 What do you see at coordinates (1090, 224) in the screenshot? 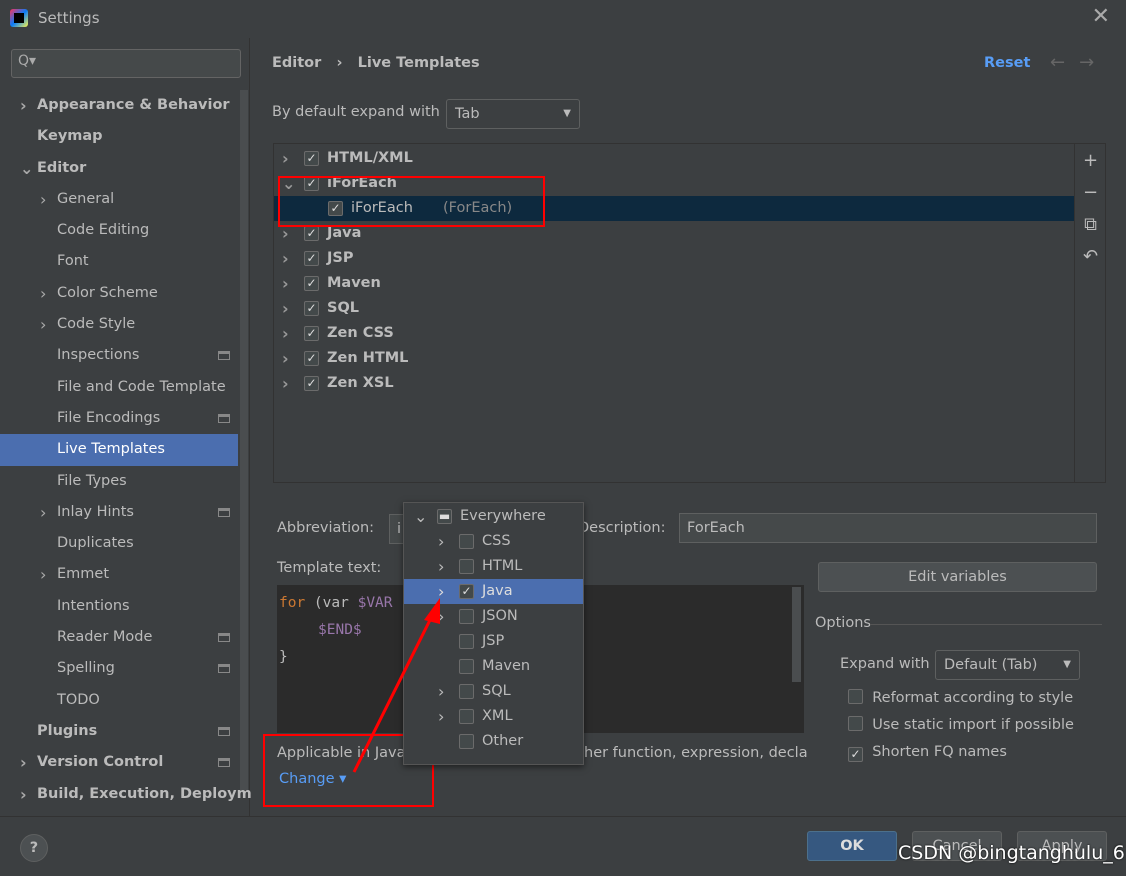
I see `copy-icon: ⧉` at bounding box center [1090, 224].